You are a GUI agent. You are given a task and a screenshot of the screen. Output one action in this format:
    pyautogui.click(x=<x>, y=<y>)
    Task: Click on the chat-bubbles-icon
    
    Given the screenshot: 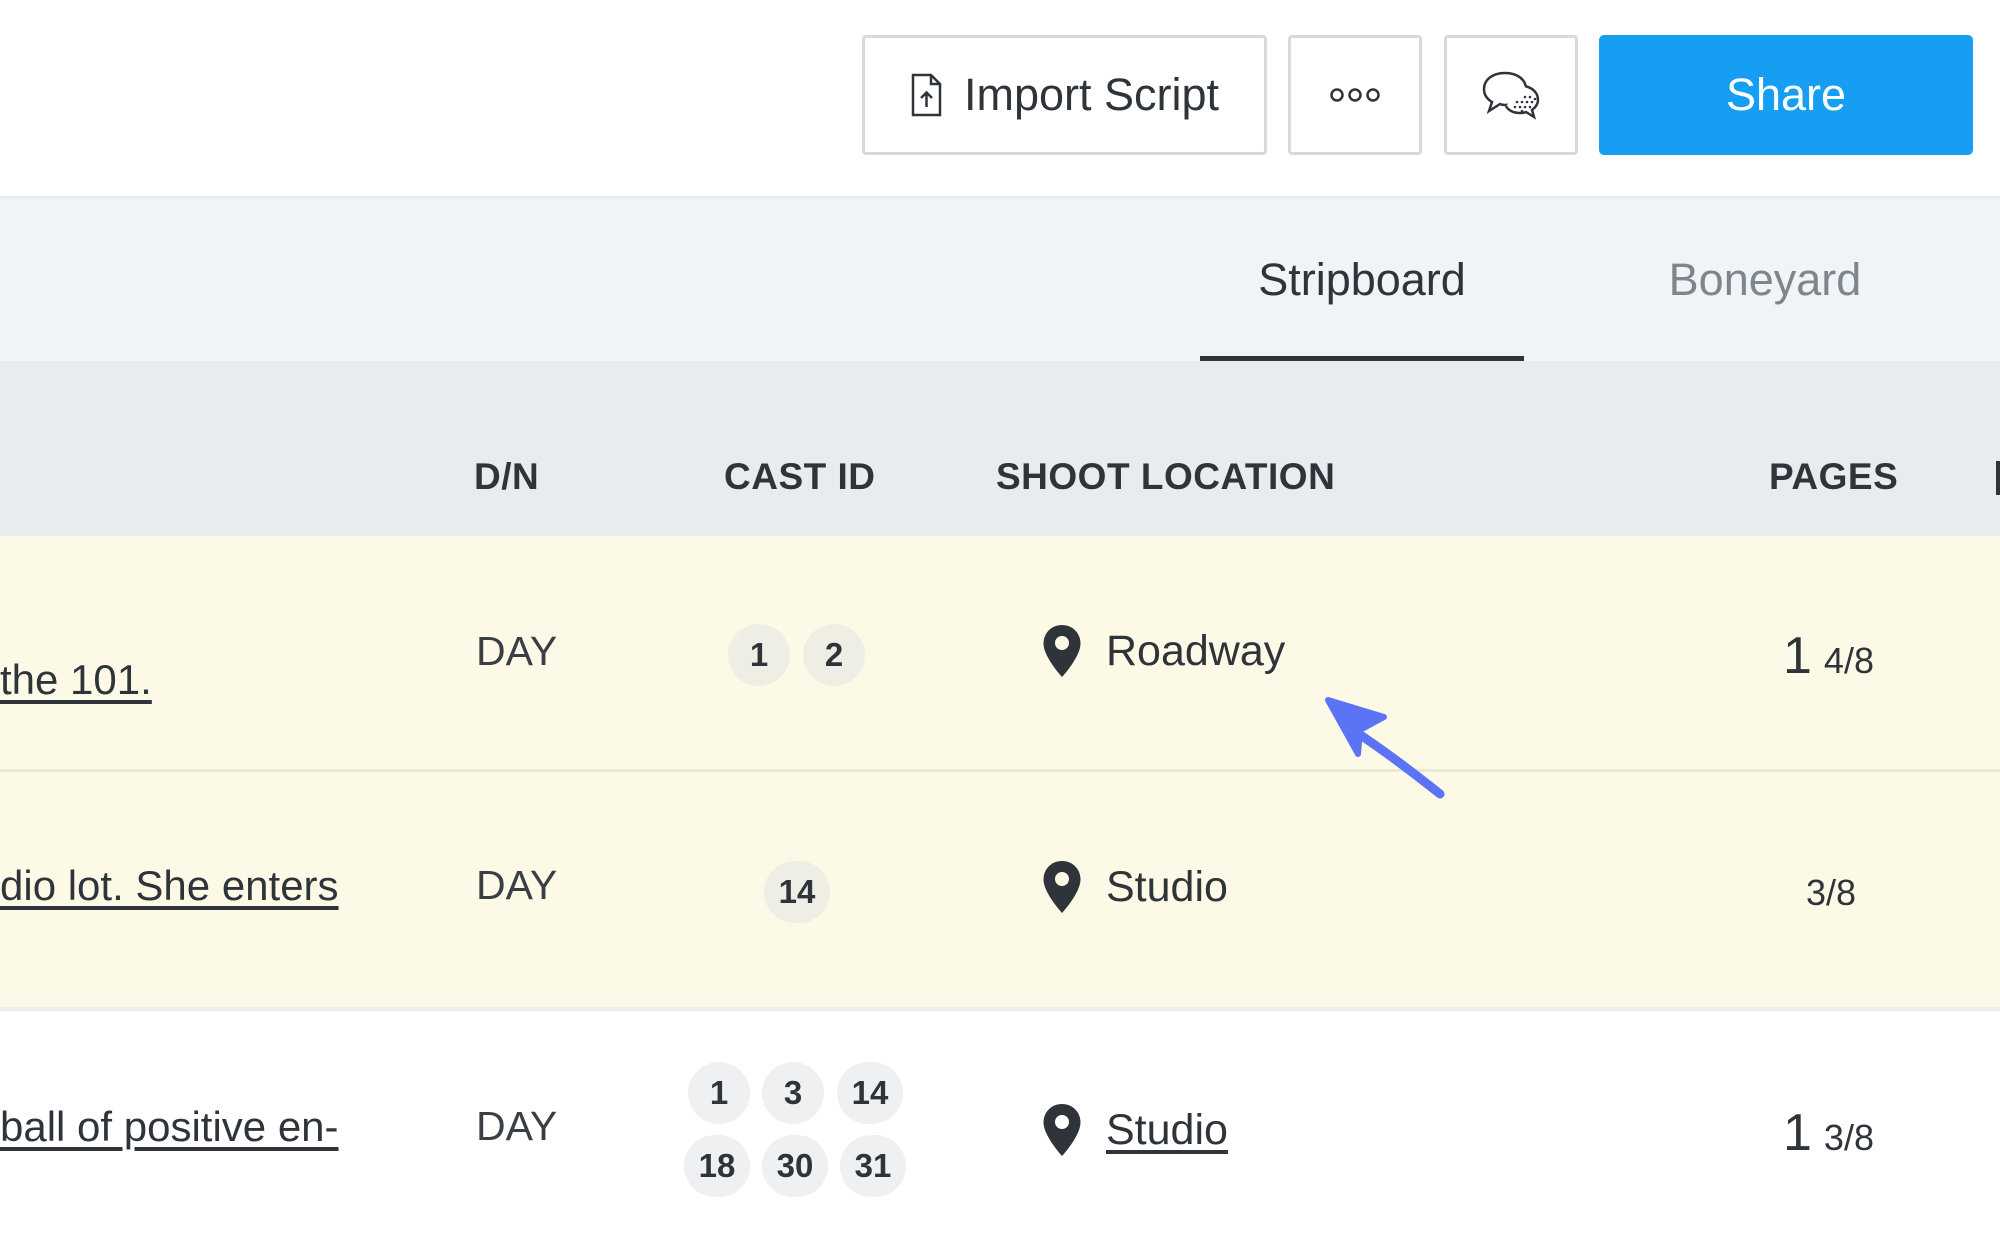 What is the action you would take?
    pyautogui.click(x=1511, y=95)
    